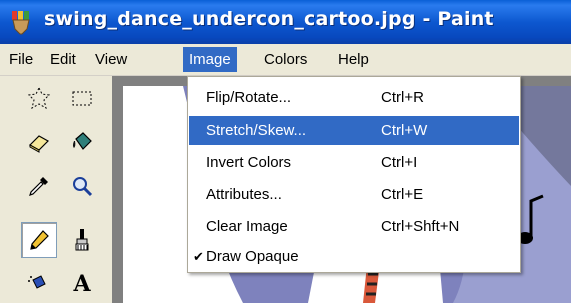  Describe the element at coordinates (111, 59) in the screenshot. I see `menu-view: View` at that location.